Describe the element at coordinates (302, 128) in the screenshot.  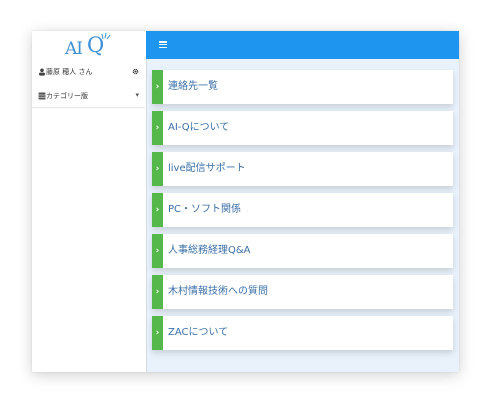
I see `menu-card-about-aiq: › AI-Qについて` at that location.